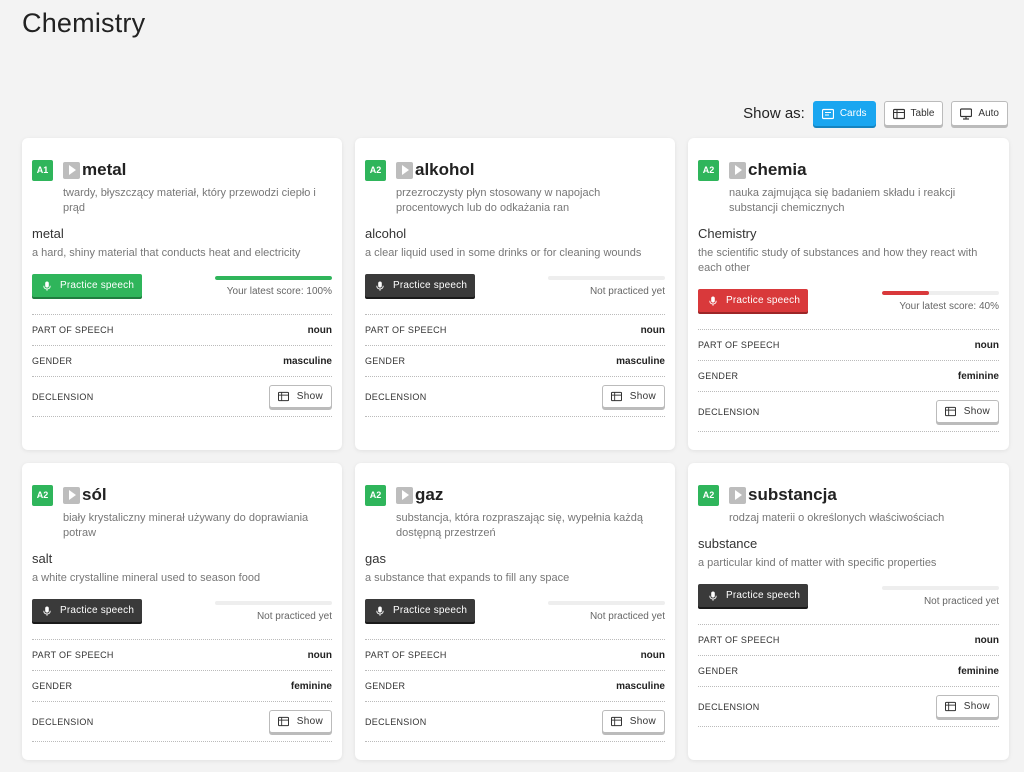 The height and width of the screenshot is (772, 1024). Describe the element at coordinates (792, 494) in the screenshot. I see `word-title: substancja` at that location.